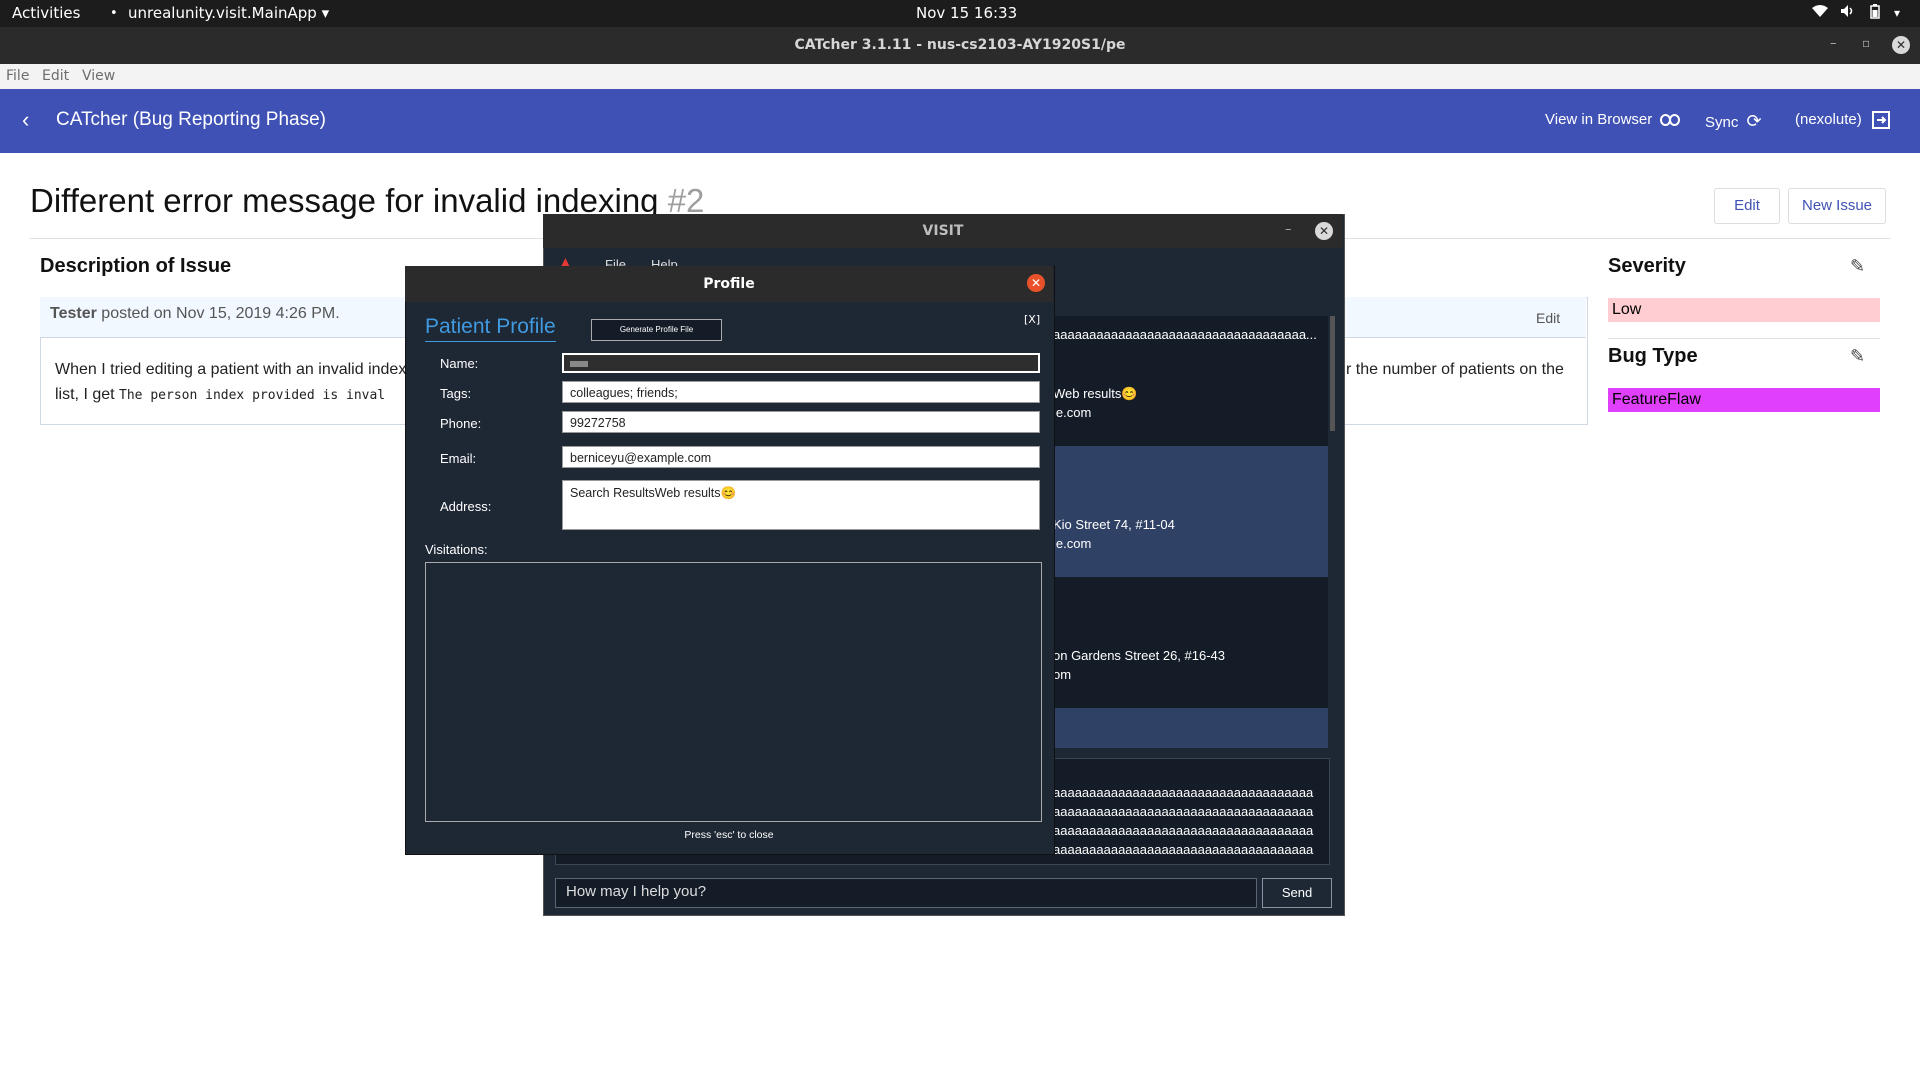 This screenshot has height=1080, width=1920. I want to click on email-label: Email:, so click(458, 458).